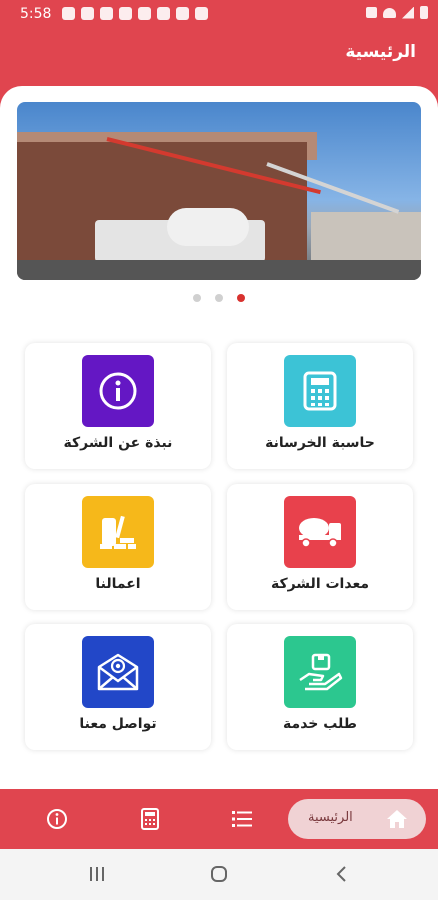 The height and width of the screenshot is (900, 438). I want to click on home-icon, so click(397, 819).